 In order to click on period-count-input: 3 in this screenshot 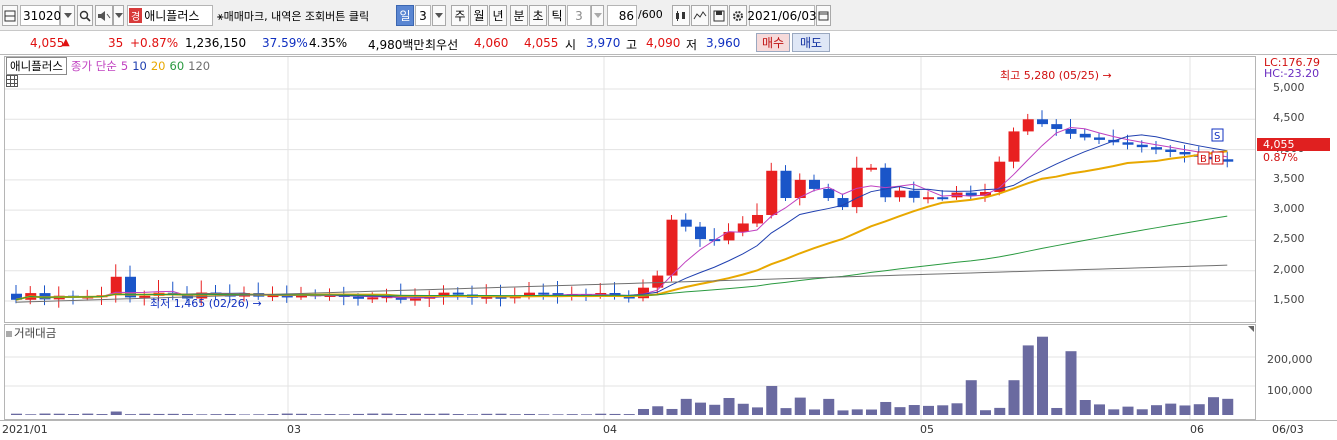, I will do `click(423, 15)`.